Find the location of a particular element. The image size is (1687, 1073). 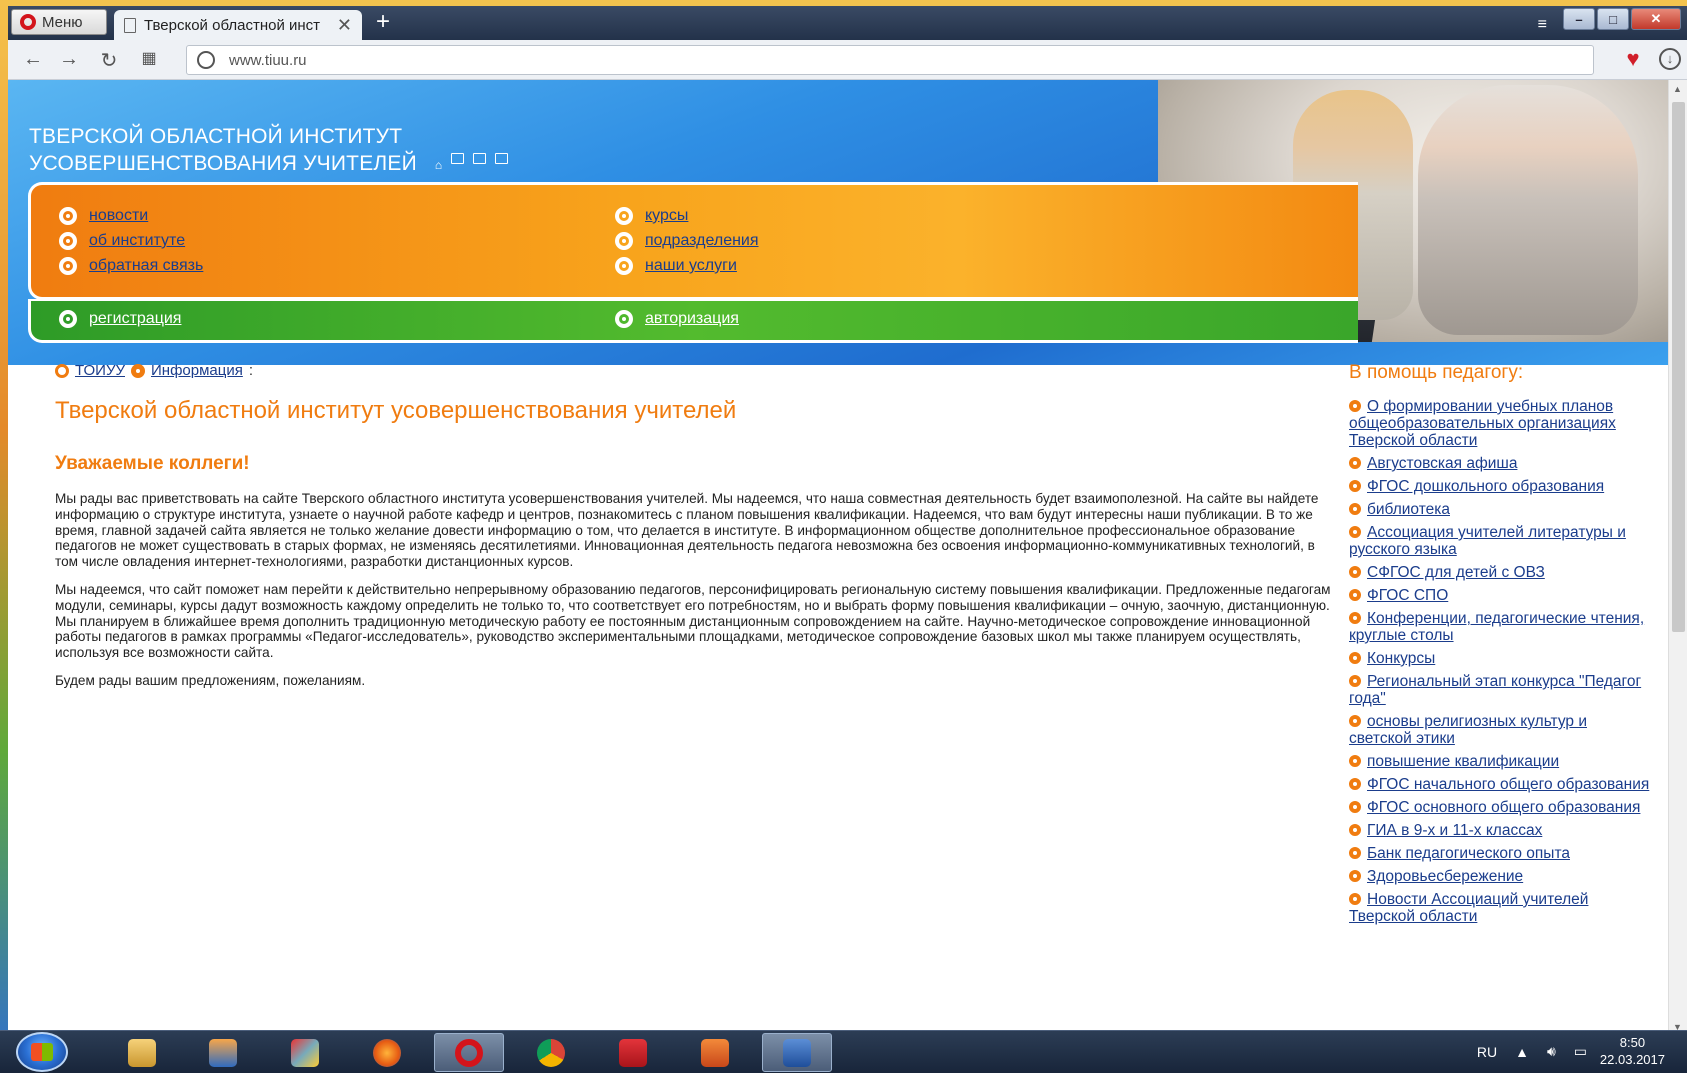

sidebar-link: Августовская афиша is located at coordinates (1442, 463).